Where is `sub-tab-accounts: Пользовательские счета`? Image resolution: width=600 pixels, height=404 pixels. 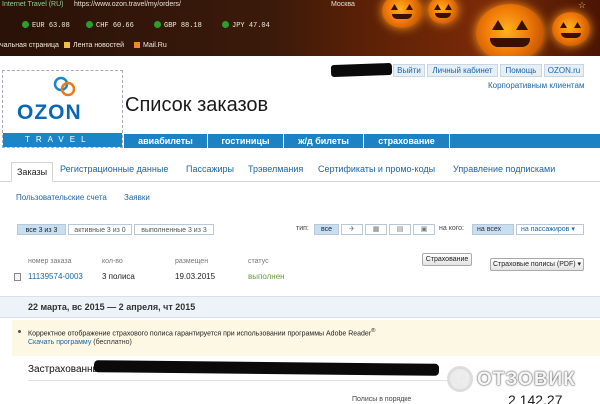
sub-tab-accounts: Пользовательские счета is located at coordinates (61, 197).